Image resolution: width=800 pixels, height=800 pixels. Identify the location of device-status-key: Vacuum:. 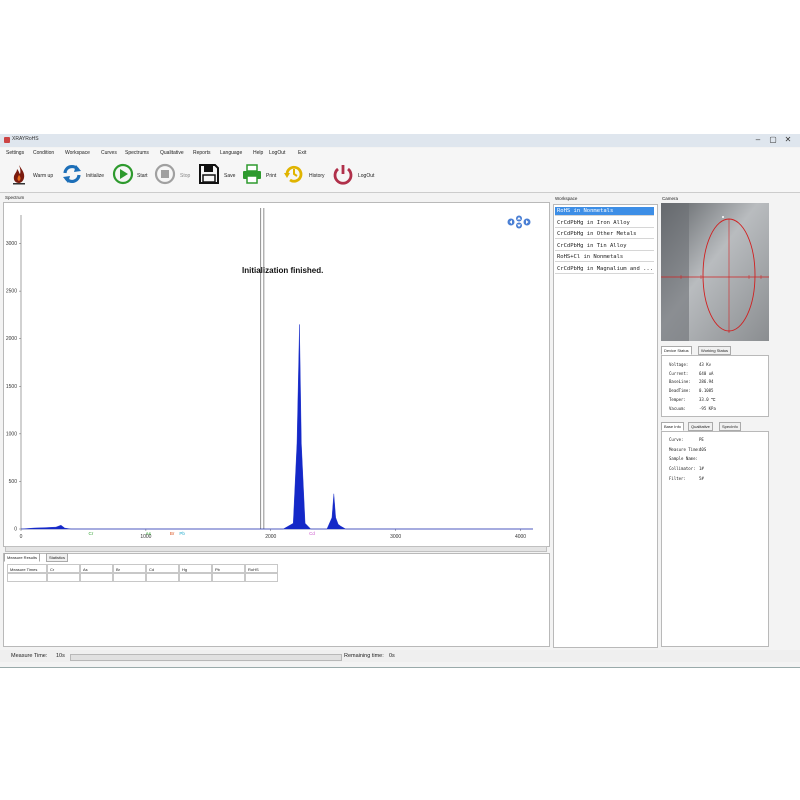
(677, 408).